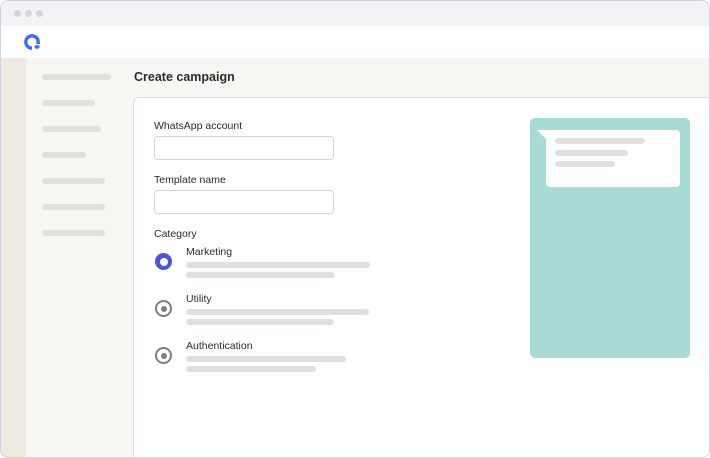  I want to click on left-rail, so click(13, 257).